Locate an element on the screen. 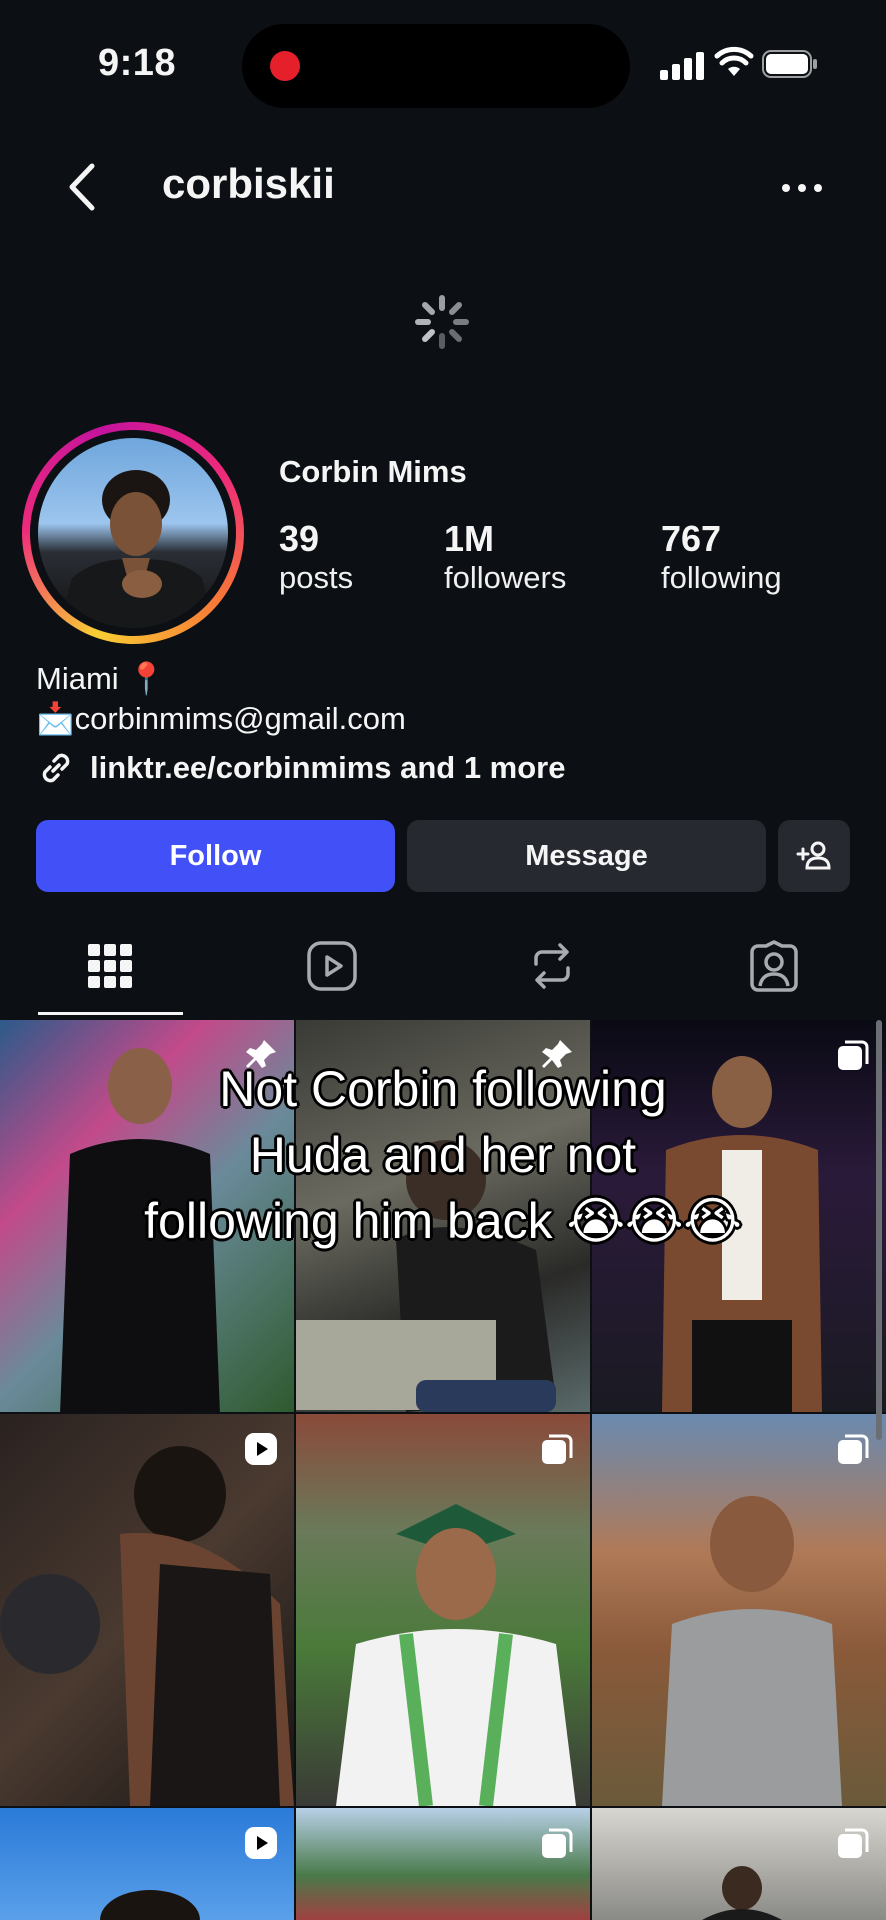  posts-count: 39 posts is located at coordinates (316, 557).